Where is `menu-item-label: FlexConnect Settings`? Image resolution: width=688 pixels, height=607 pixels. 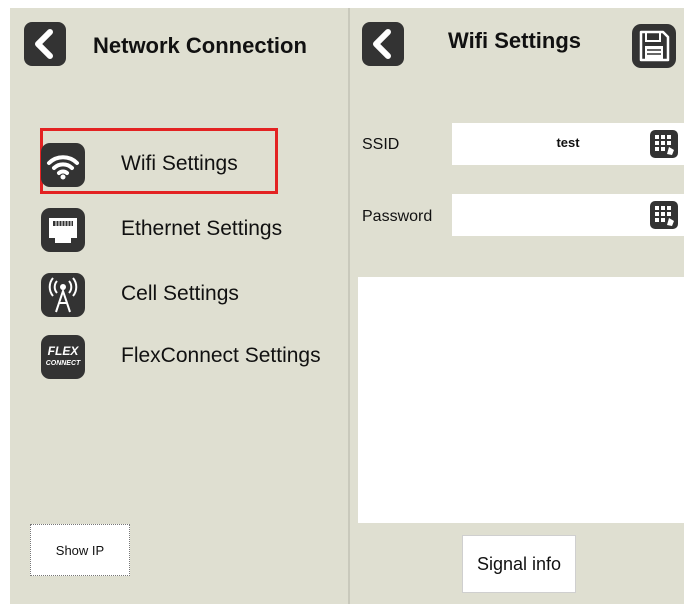
menu-item-label: FlexConnect Settings is located at coordinates (221, 355).